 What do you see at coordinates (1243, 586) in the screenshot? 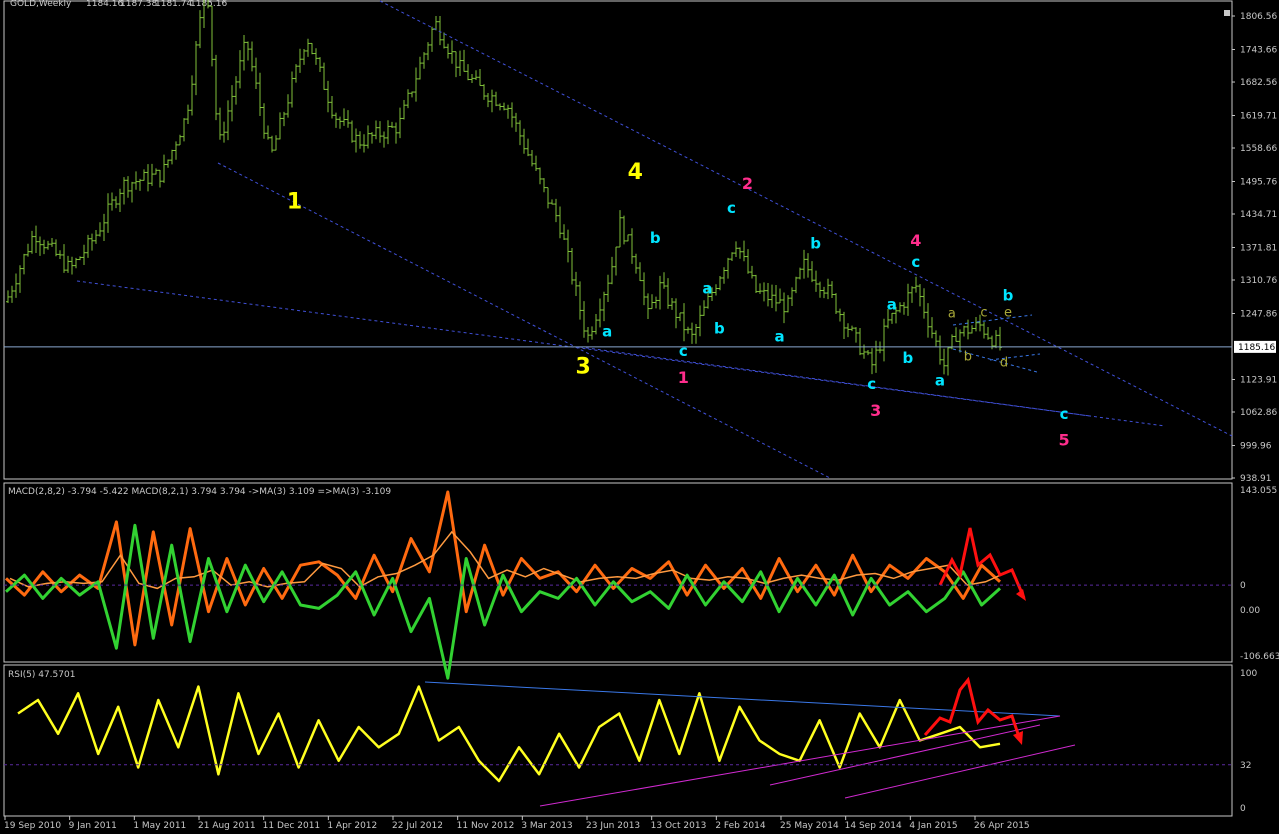
I see `macd-tick-label: 0` at bounding box center [1243, 586].